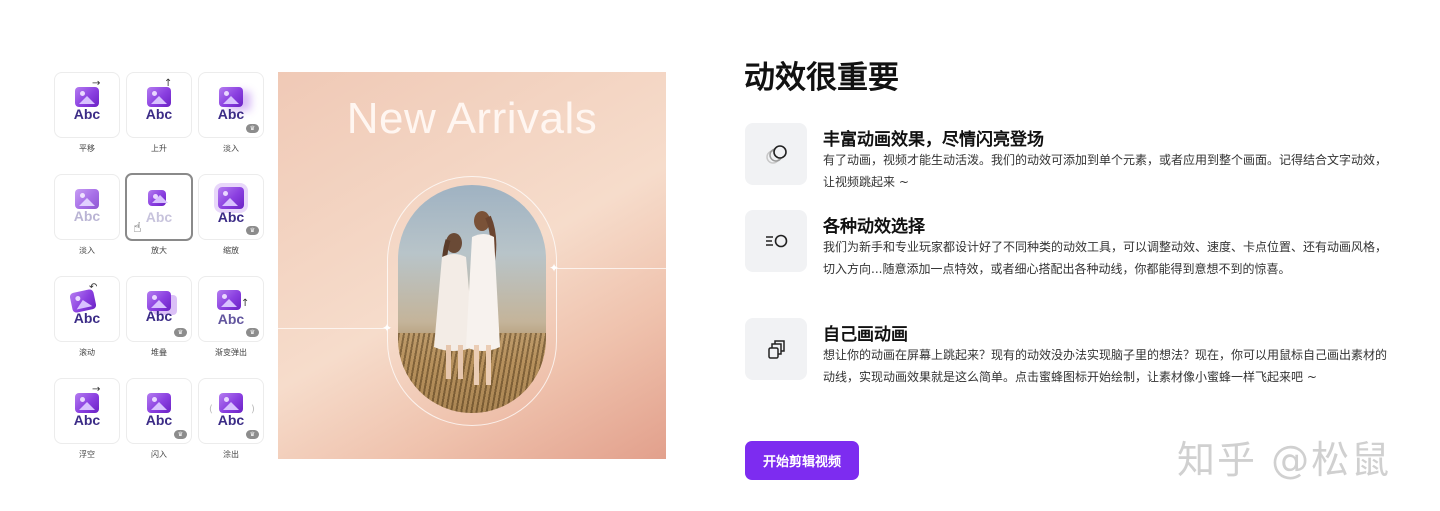 The height and width of the screenshot is (511, 1440). Describe the element at coordinates (1284, 460) in the screenshot. I see `watermark: 知乎 @松鼠` at that location.